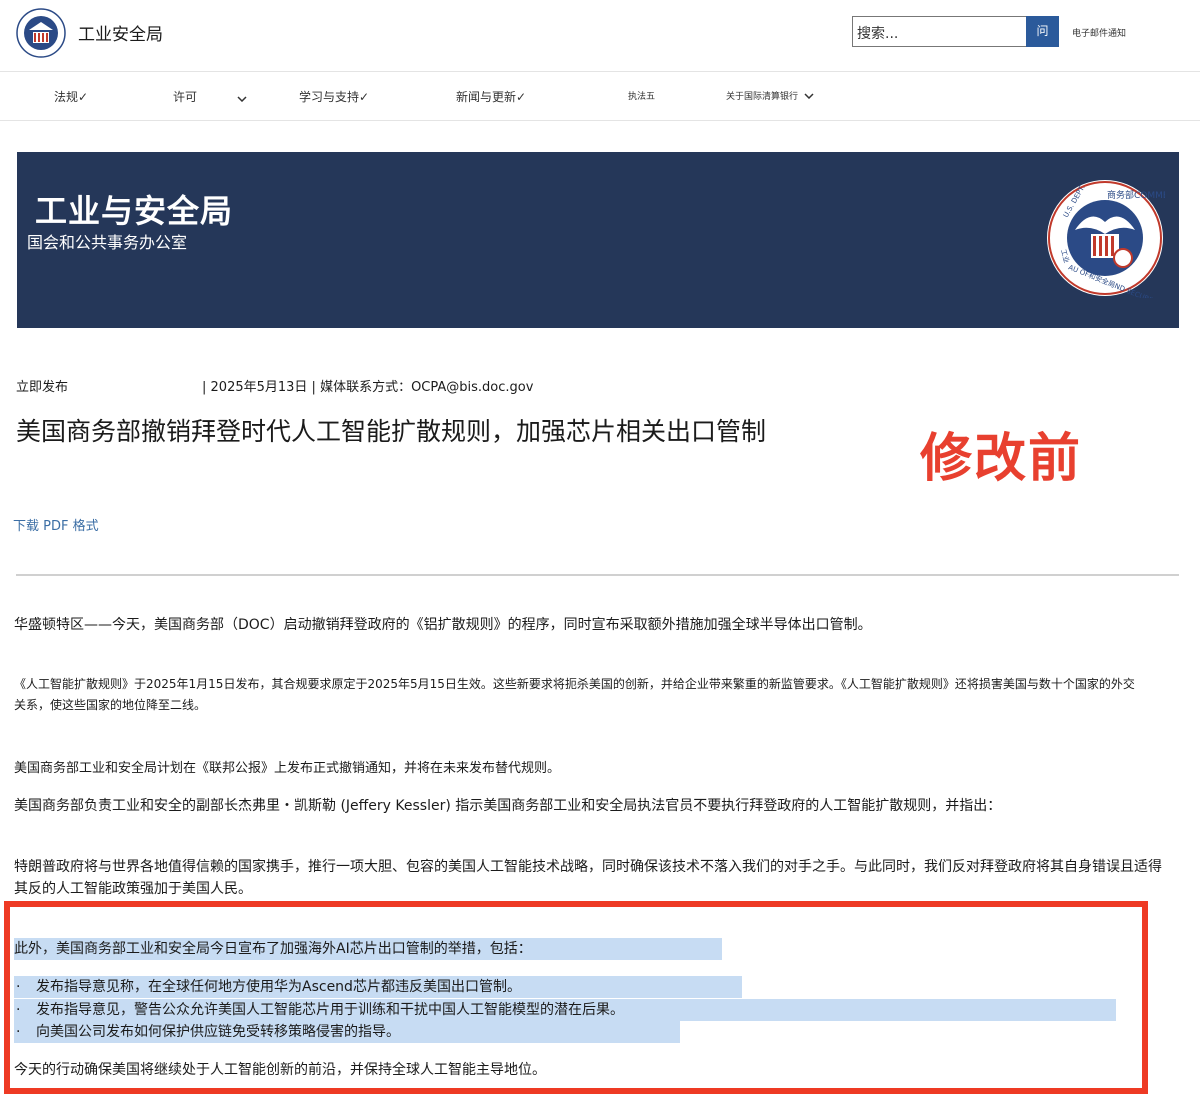 The image size is (1200, 1102). Describe the element at coordinates (597, 575) in the screenshot. I see `divider` at that location.